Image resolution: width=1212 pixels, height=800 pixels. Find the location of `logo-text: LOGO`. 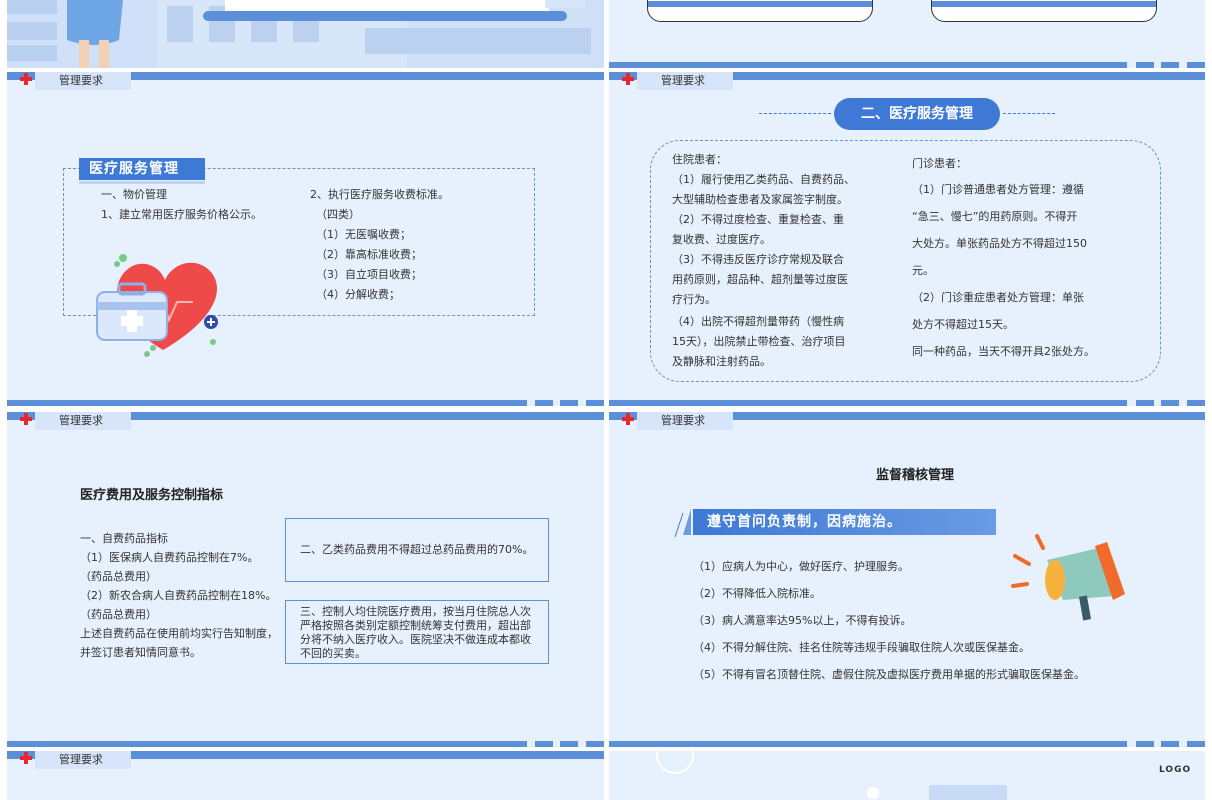

logo-text: LOGO is located at coordinates (1175, 770).